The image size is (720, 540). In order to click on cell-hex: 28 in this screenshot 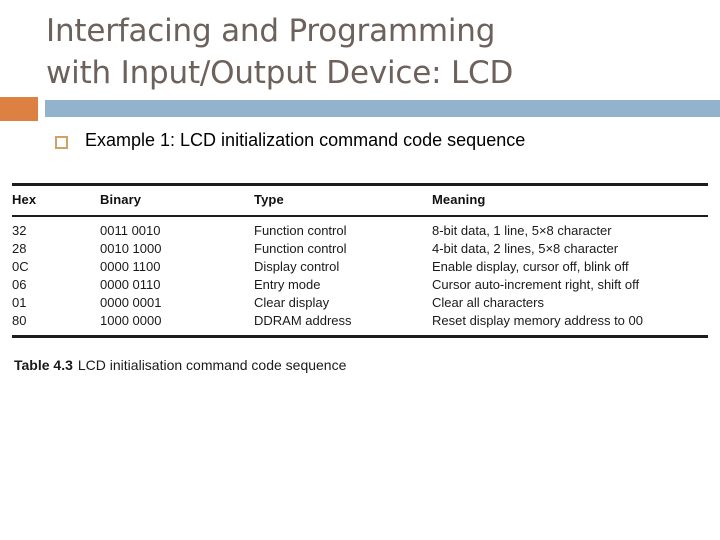, I will do `click(19, 248)`.